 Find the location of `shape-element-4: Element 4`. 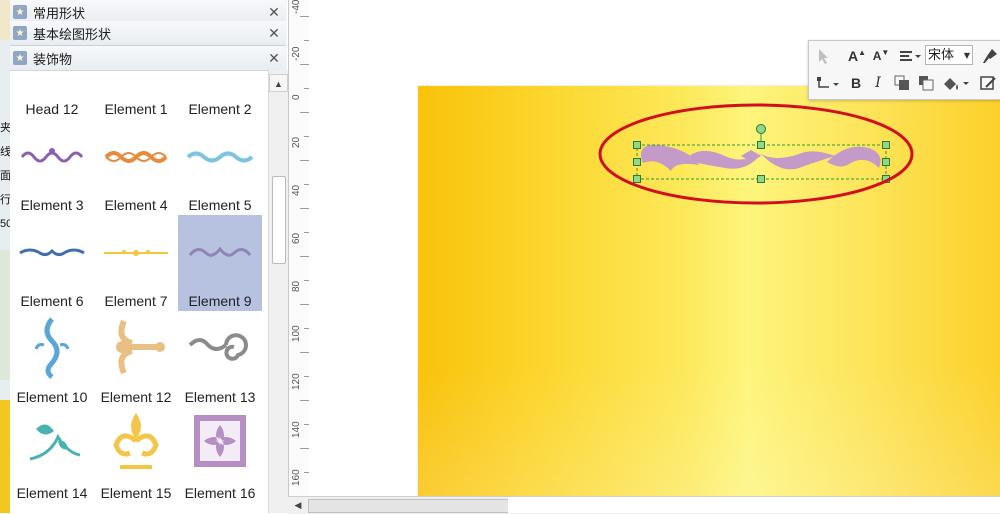

shape-element-4: Element 4 is located at coordinates (136, 167).